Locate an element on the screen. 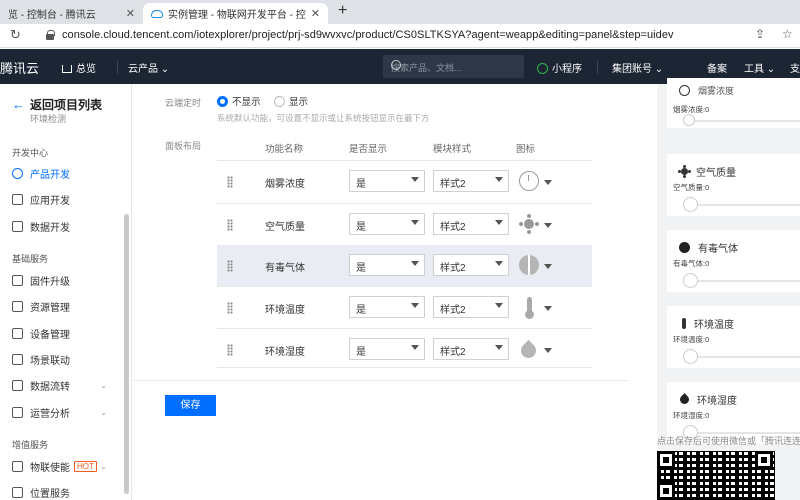  reload-icon: ↻ is located at coordinates (15, 35).